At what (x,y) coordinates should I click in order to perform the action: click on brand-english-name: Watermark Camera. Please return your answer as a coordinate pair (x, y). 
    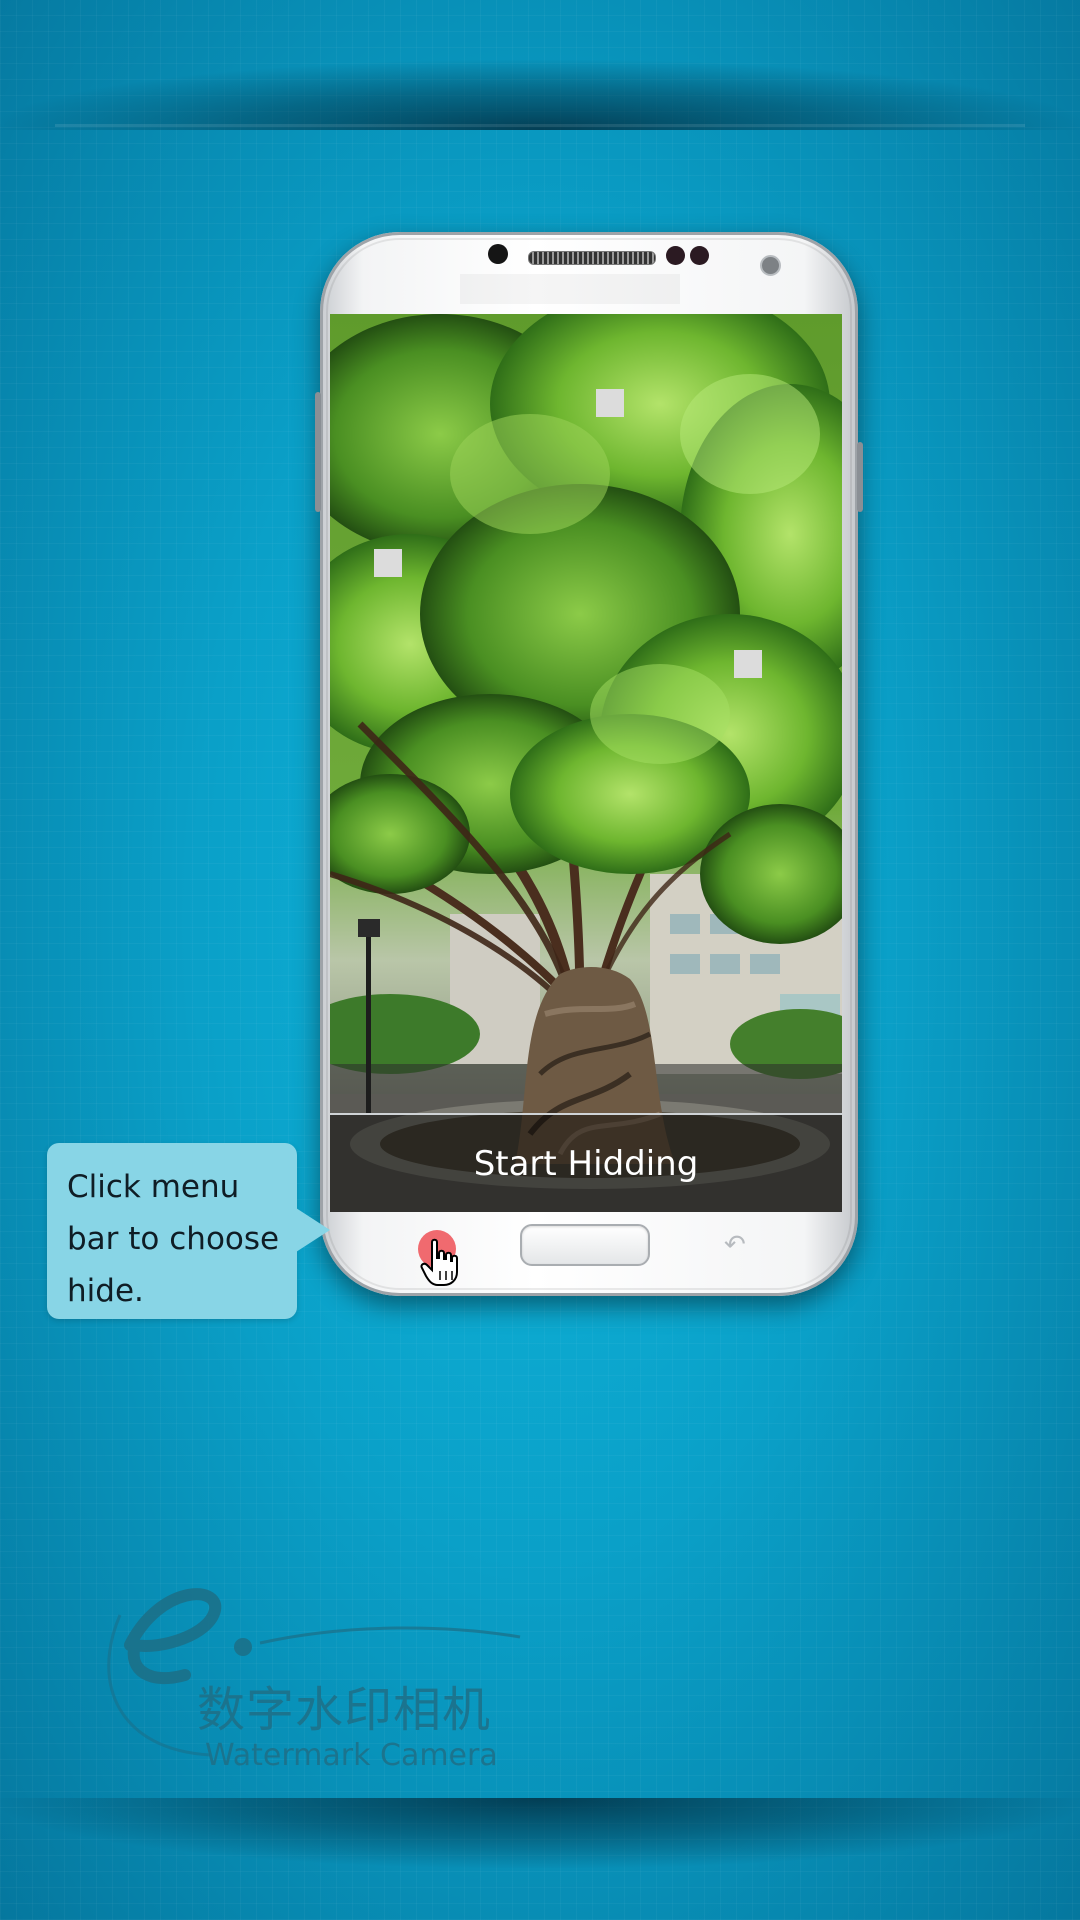
    Looking at the image, I should click on (351, 1755).